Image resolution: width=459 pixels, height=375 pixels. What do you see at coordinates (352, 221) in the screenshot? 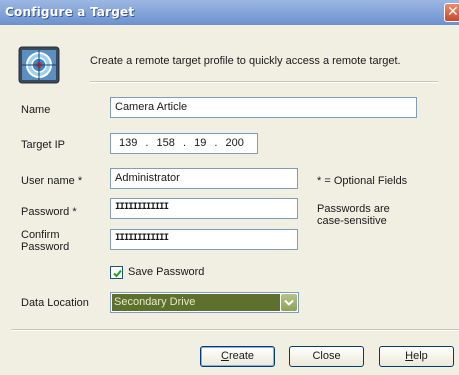
I see `case-sensitive-note-line2: case-sensitive` at bounding box center [352, 221].